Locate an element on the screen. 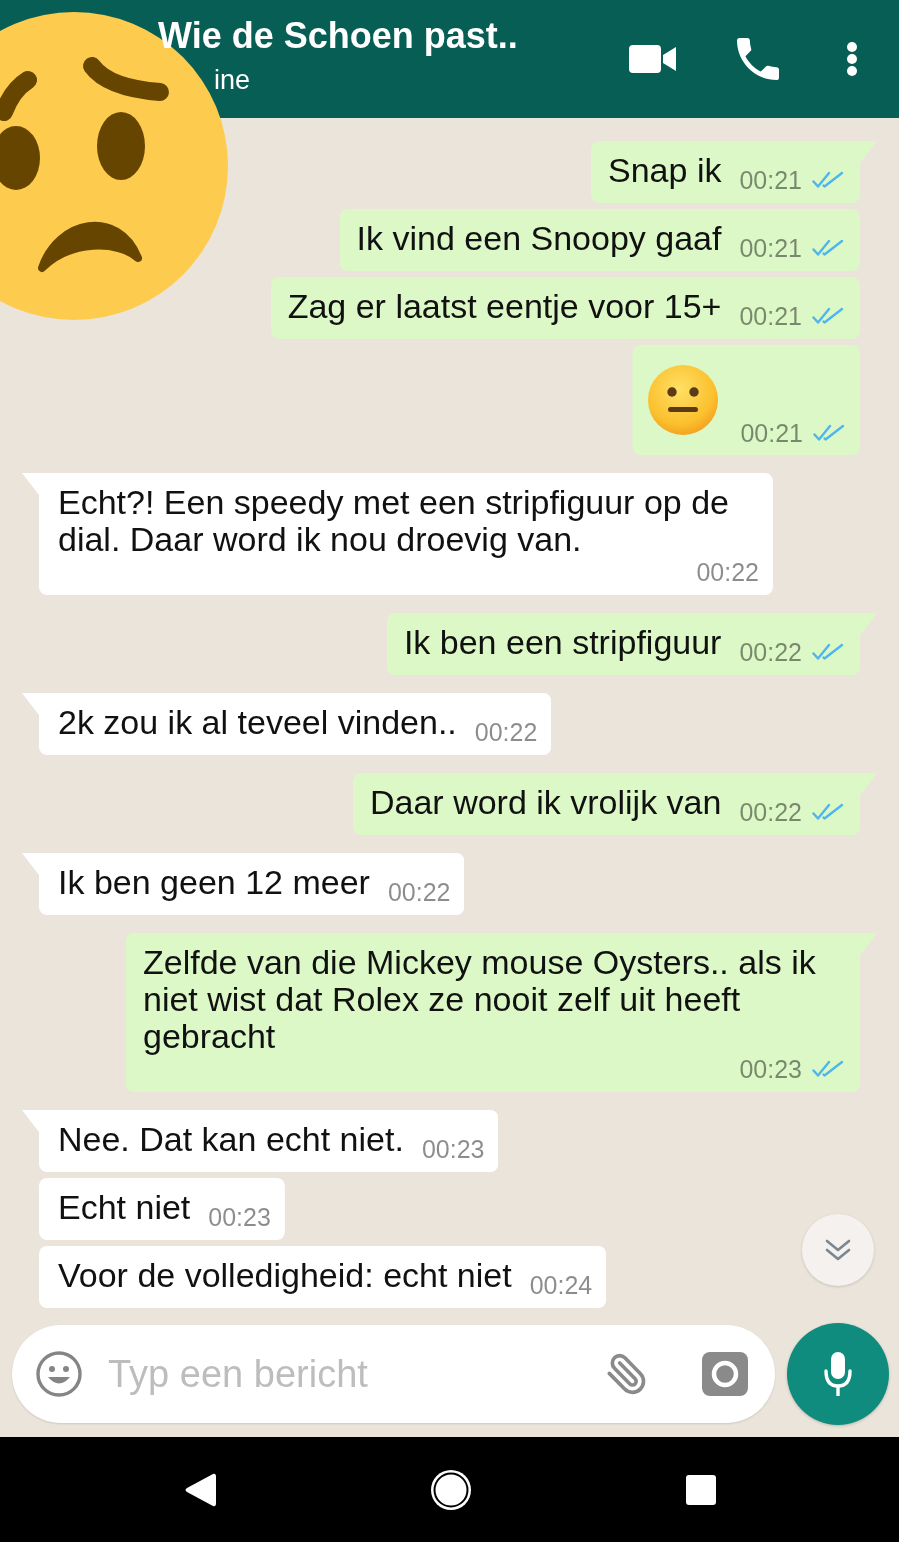 This screenshot has height=1542, width=899. smiley-icon is located at coordinates (59, 1374).